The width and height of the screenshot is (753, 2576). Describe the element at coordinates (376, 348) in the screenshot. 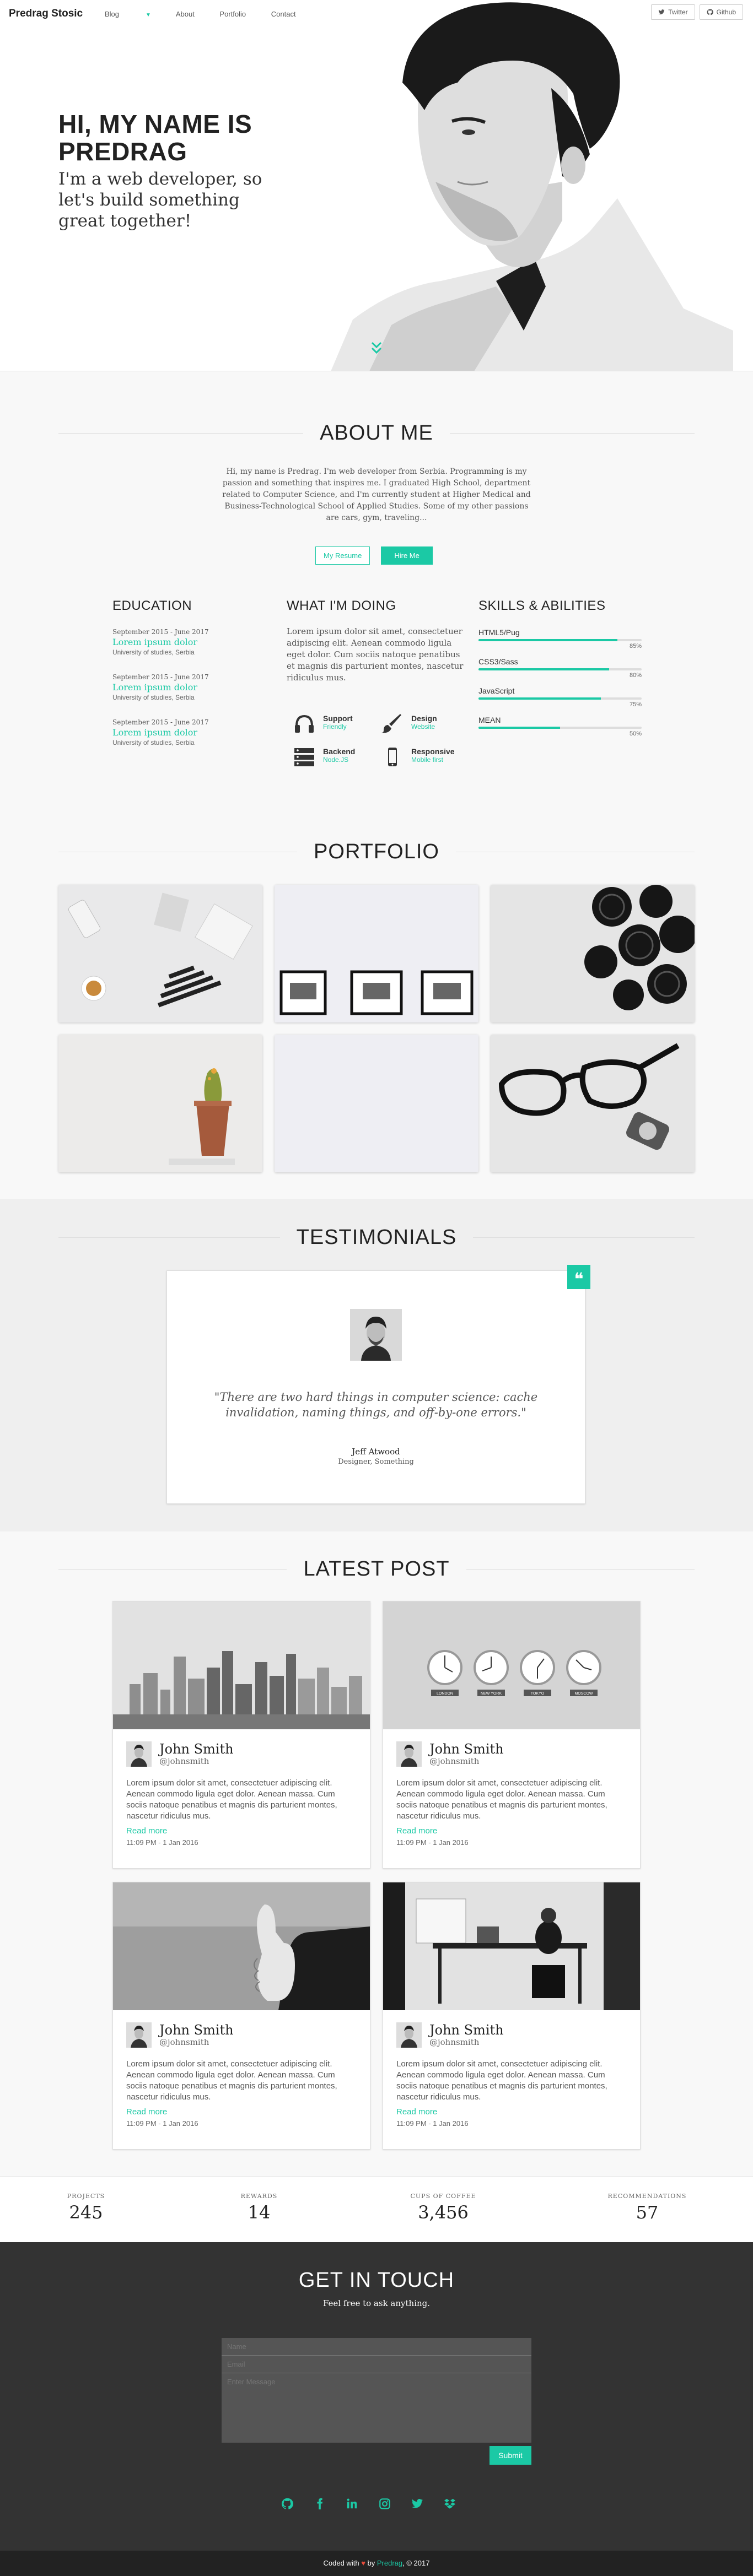

I see `scroll-down-icon` at that location.